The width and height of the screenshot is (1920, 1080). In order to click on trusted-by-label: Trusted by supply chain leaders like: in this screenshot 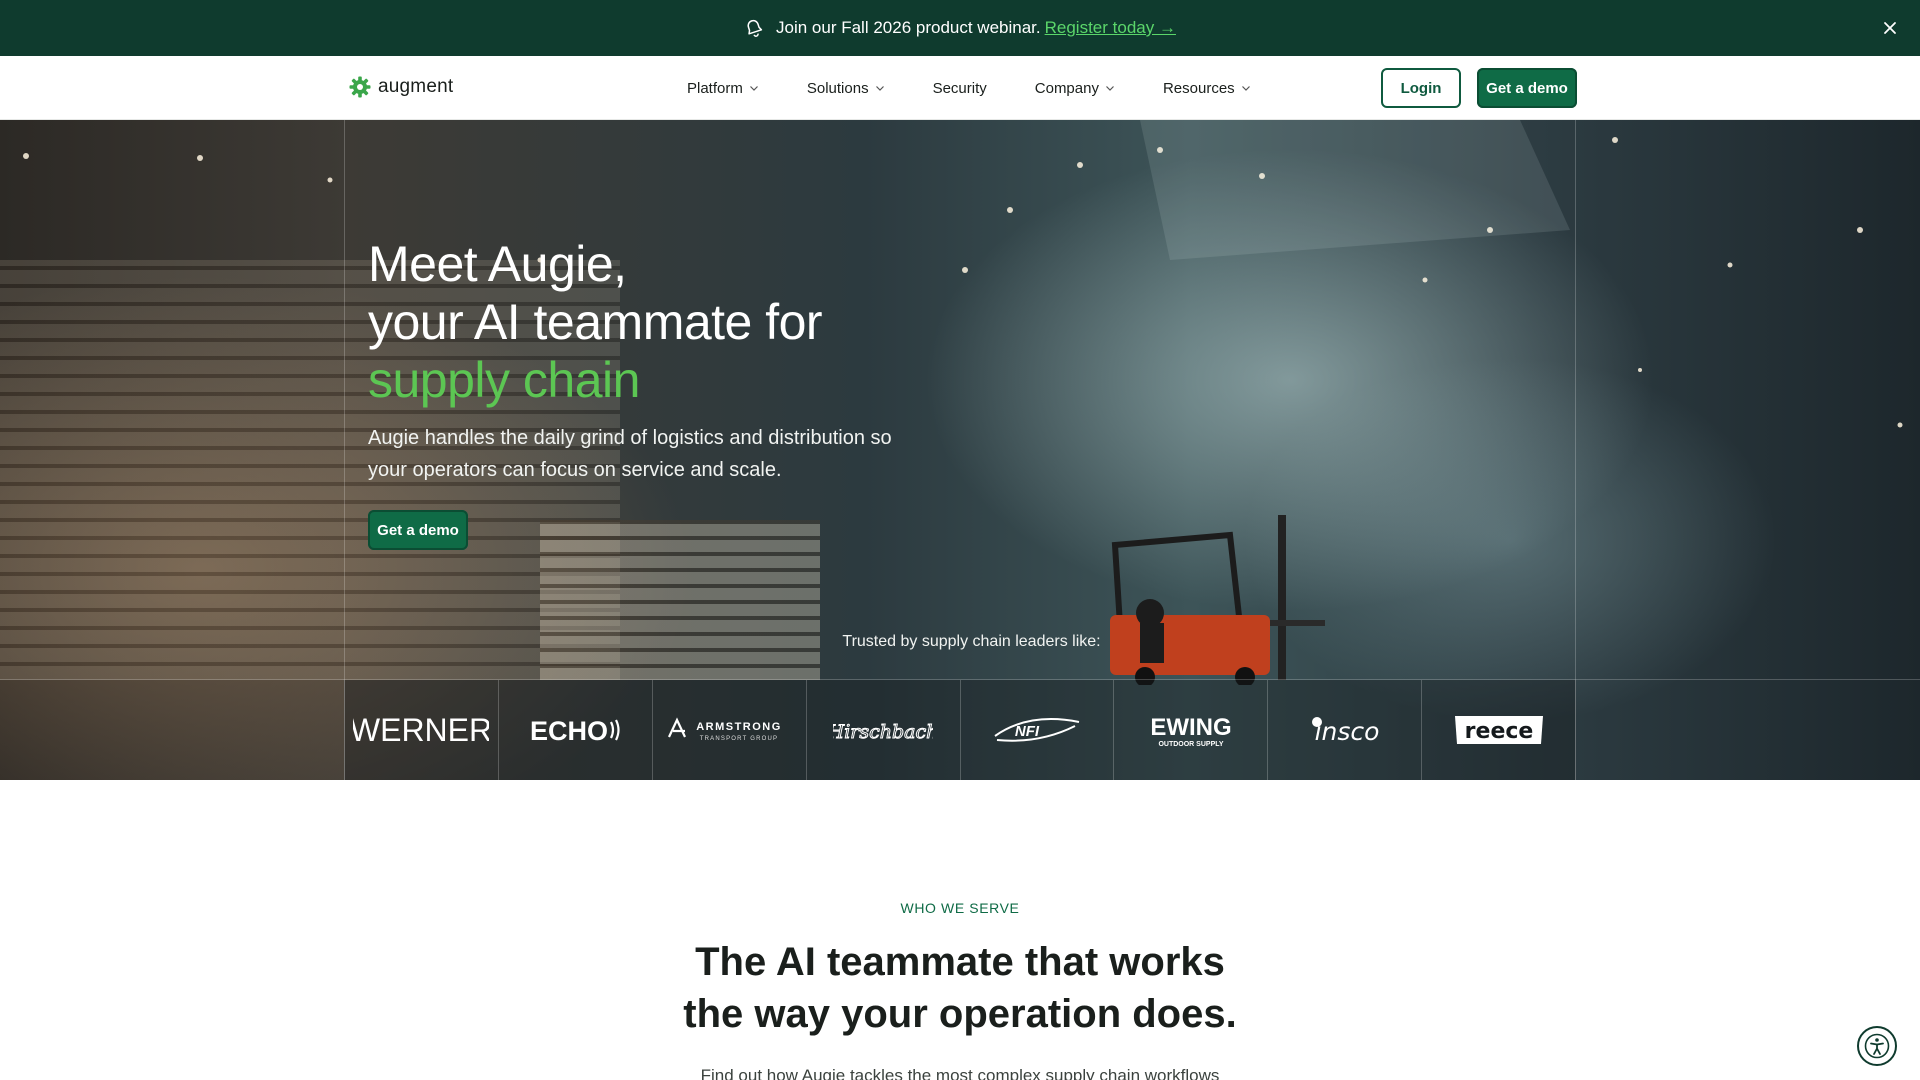, I will do `click(971, 641)`.